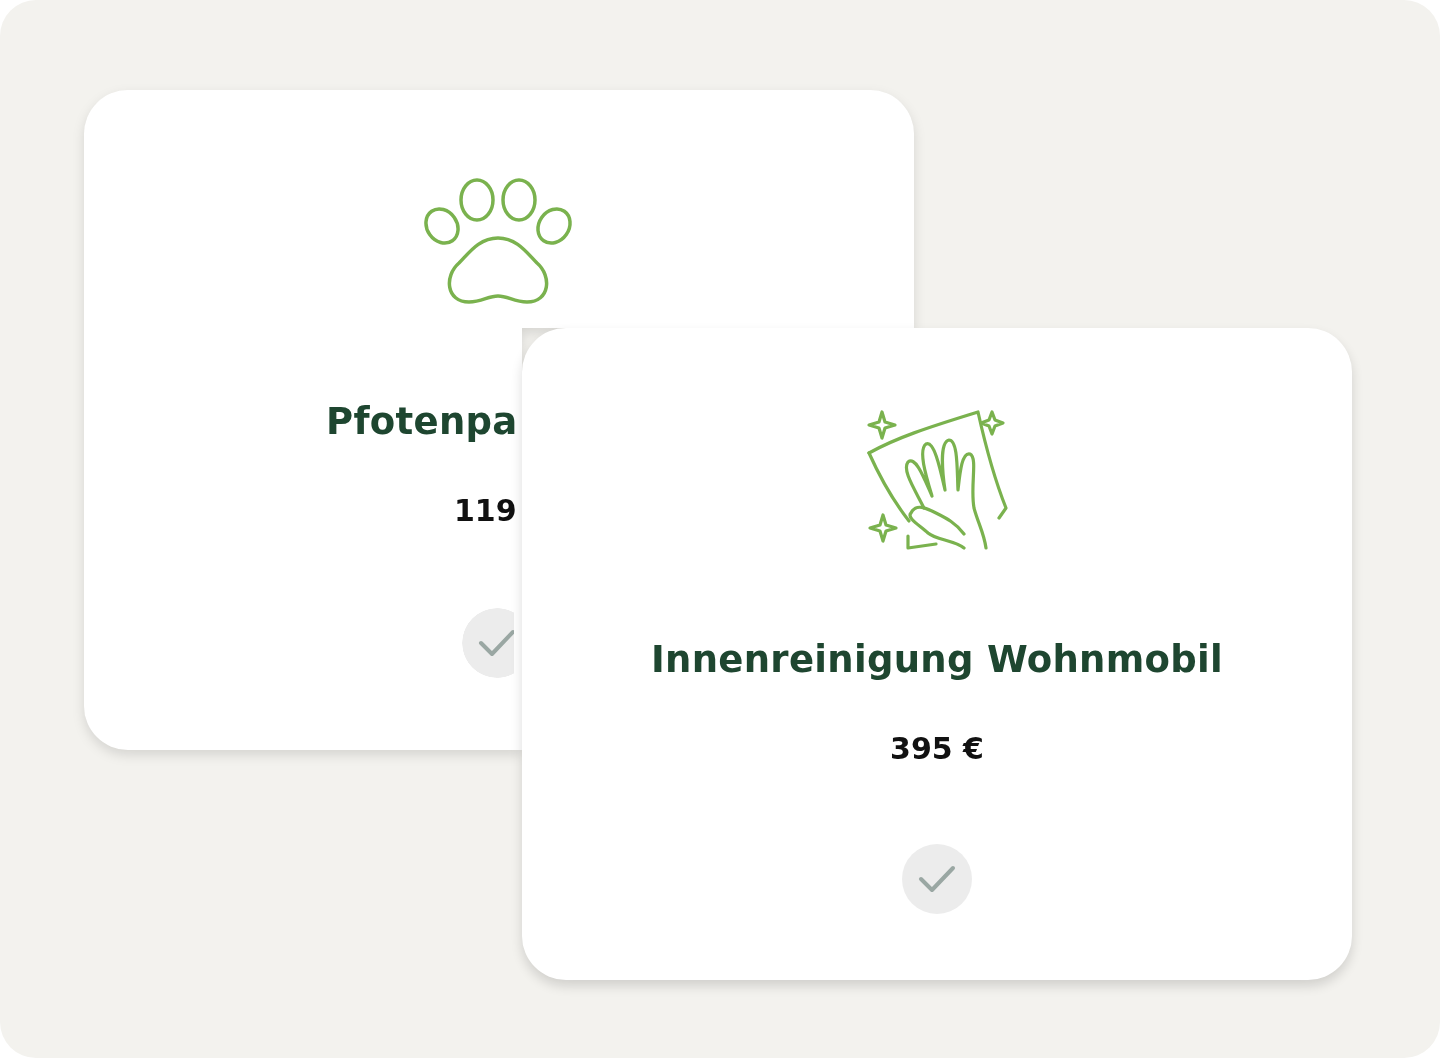 The image size is (1440, 1058). I want to click on paw-icon, so click(499, 242).